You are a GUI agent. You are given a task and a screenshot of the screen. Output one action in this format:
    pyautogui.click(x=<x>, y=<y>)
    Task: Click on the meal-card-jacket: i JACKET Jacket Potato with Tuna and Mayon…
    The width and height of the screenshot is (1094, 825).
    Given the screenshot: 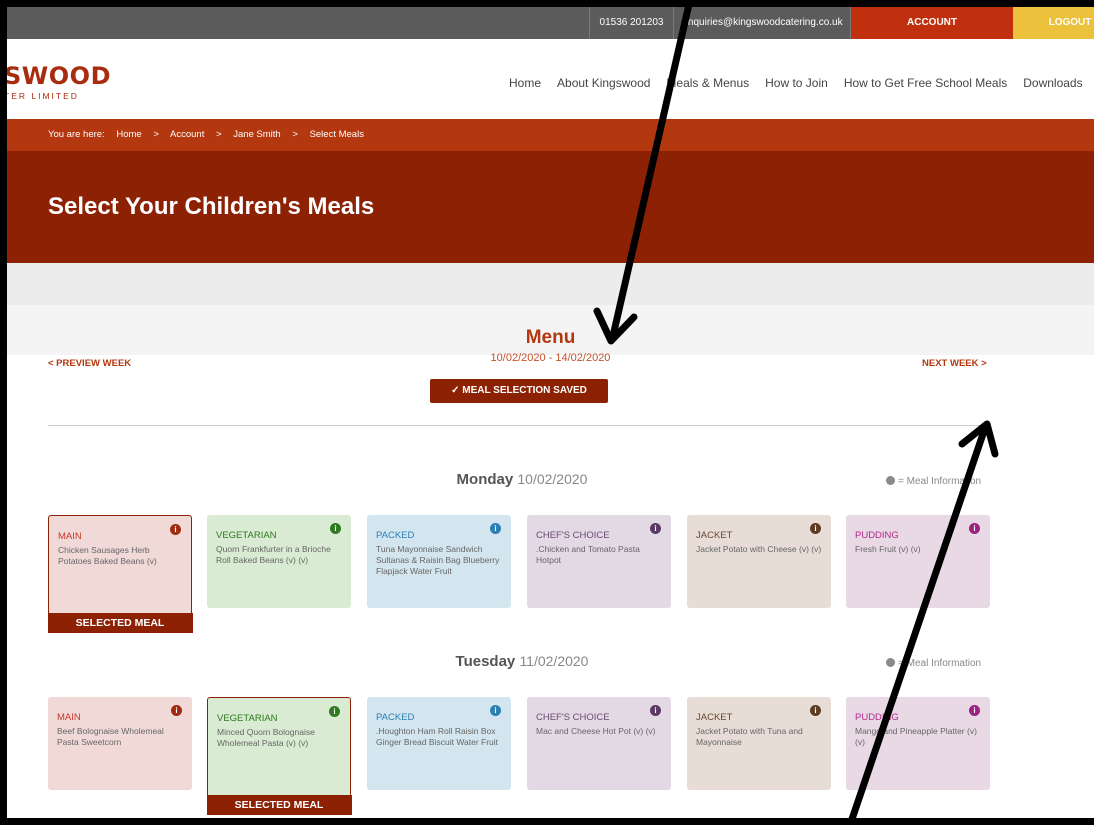 What is the action you would take?
    pyautogui.click(x=759, y=743)
    